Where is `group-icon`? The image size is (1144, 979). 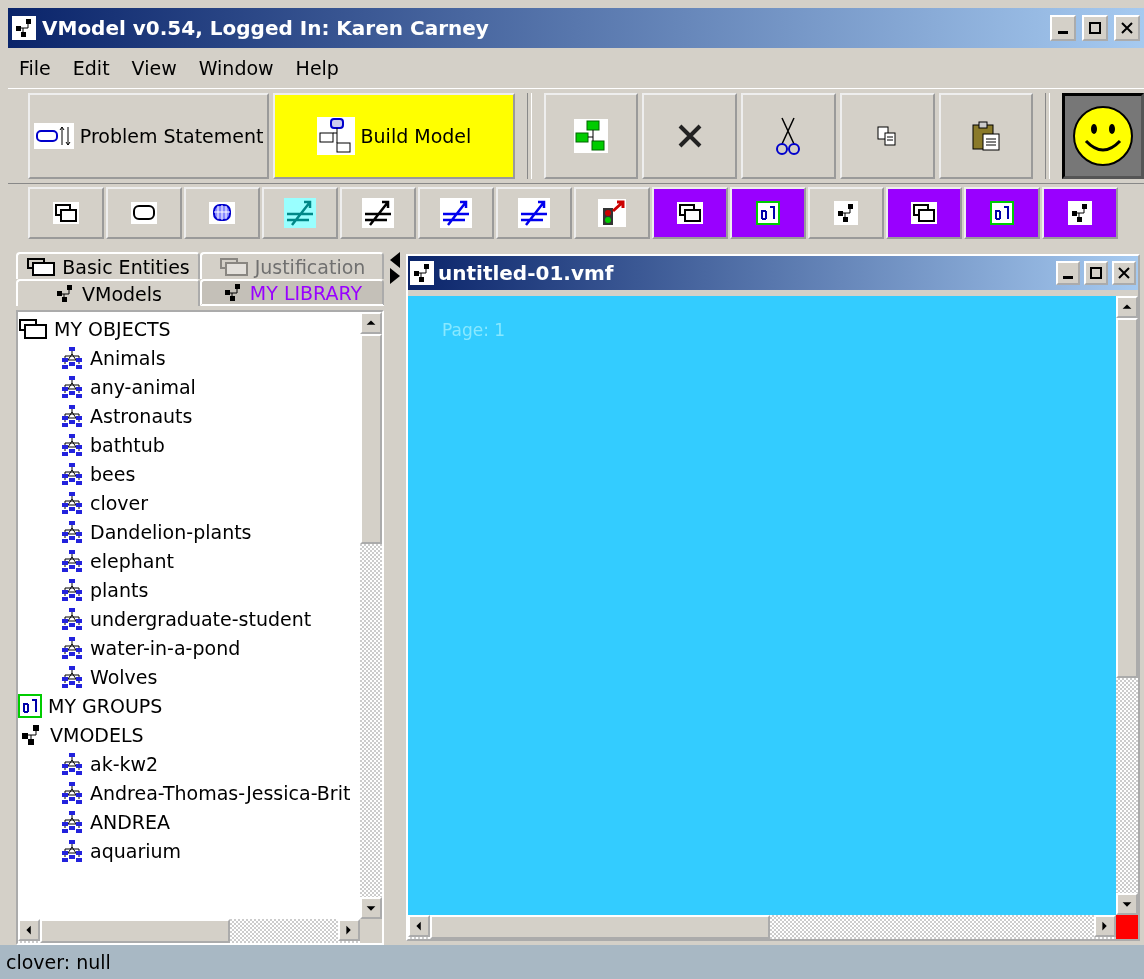 group-icon is located at coordinates (768, 213).